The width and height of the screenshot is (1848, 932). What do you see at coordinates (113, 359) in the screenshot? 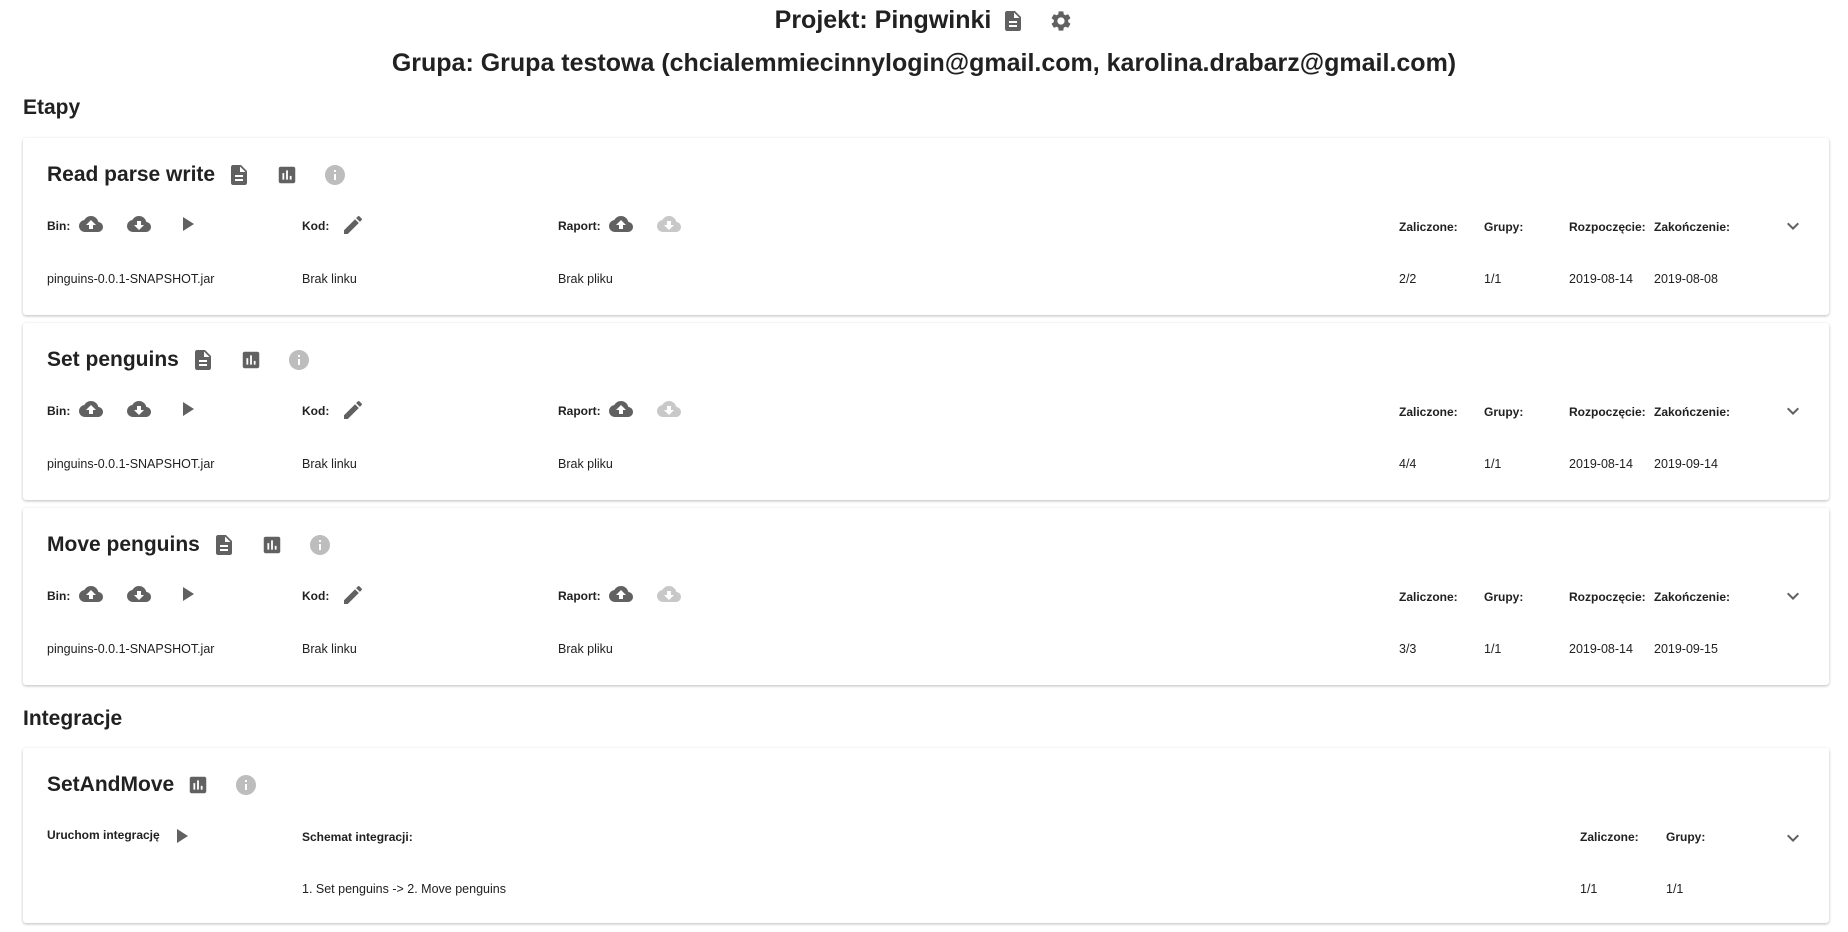
I see `stage-title: Set penguins` at bounding box center [113, 359].